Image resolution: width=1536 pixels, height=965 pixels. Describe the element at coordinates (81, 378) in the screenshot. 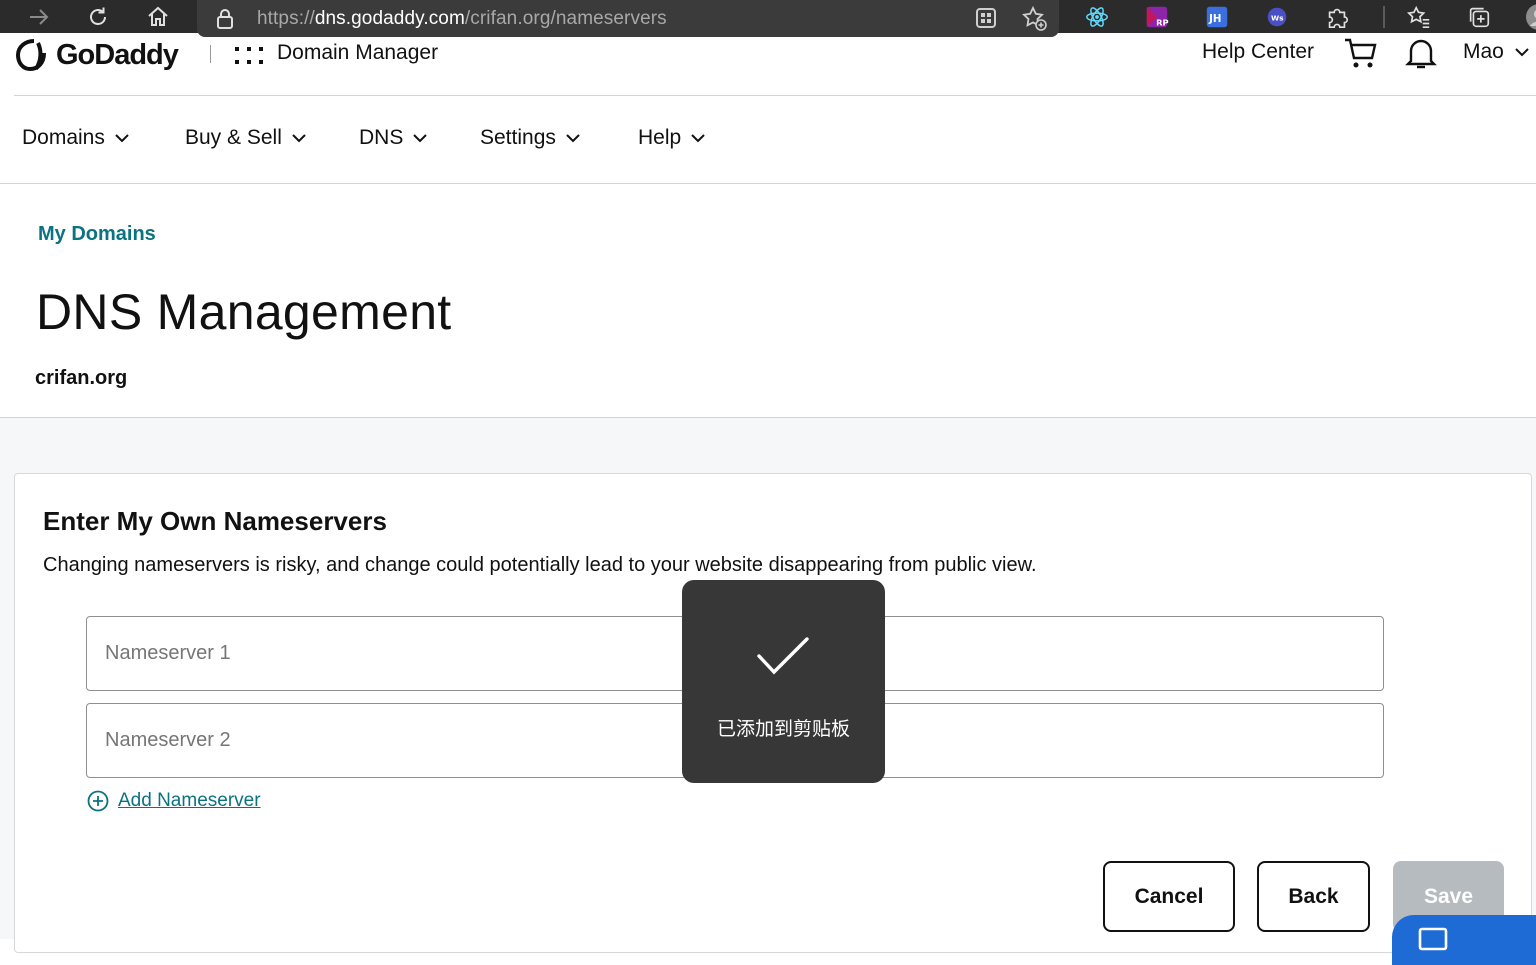

I see `domain-name: crifan.org` at that location.